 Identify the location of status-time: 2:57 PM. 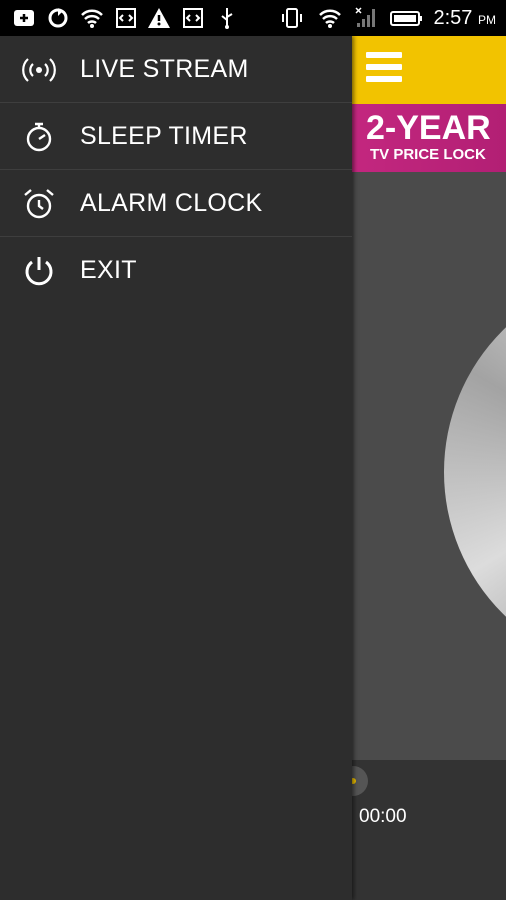
(465, 18).